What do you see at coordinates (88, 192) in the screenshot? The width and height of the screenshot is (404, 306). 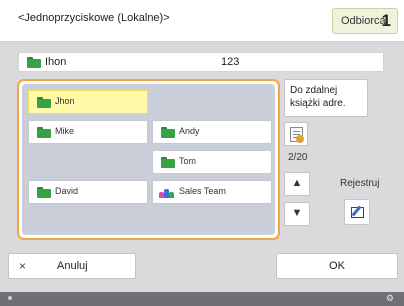 I see `address-entry-david: David` at bounding box center [88, 192].